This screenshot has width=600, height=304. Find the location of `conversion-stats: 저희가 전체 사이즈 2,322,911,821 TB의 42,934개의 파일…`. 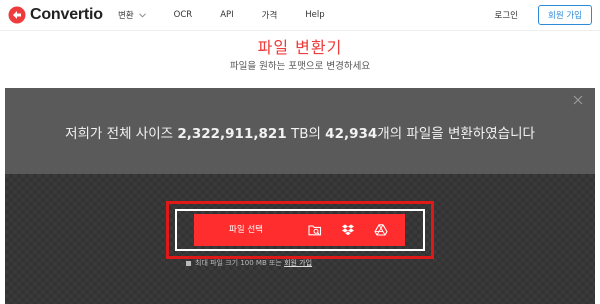

conversion-stats: 저희가 전체 사이즈 2,322,911,821 TB의 42,934개의 파일… is located at coordinates (300, 132).